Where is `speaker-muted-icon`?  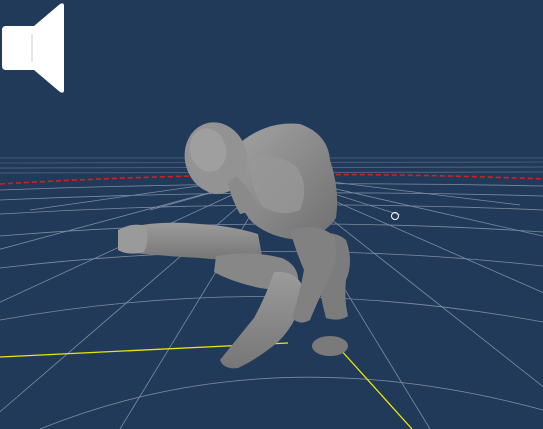 speaker-muted-icon is located at coordinates (32, 48).